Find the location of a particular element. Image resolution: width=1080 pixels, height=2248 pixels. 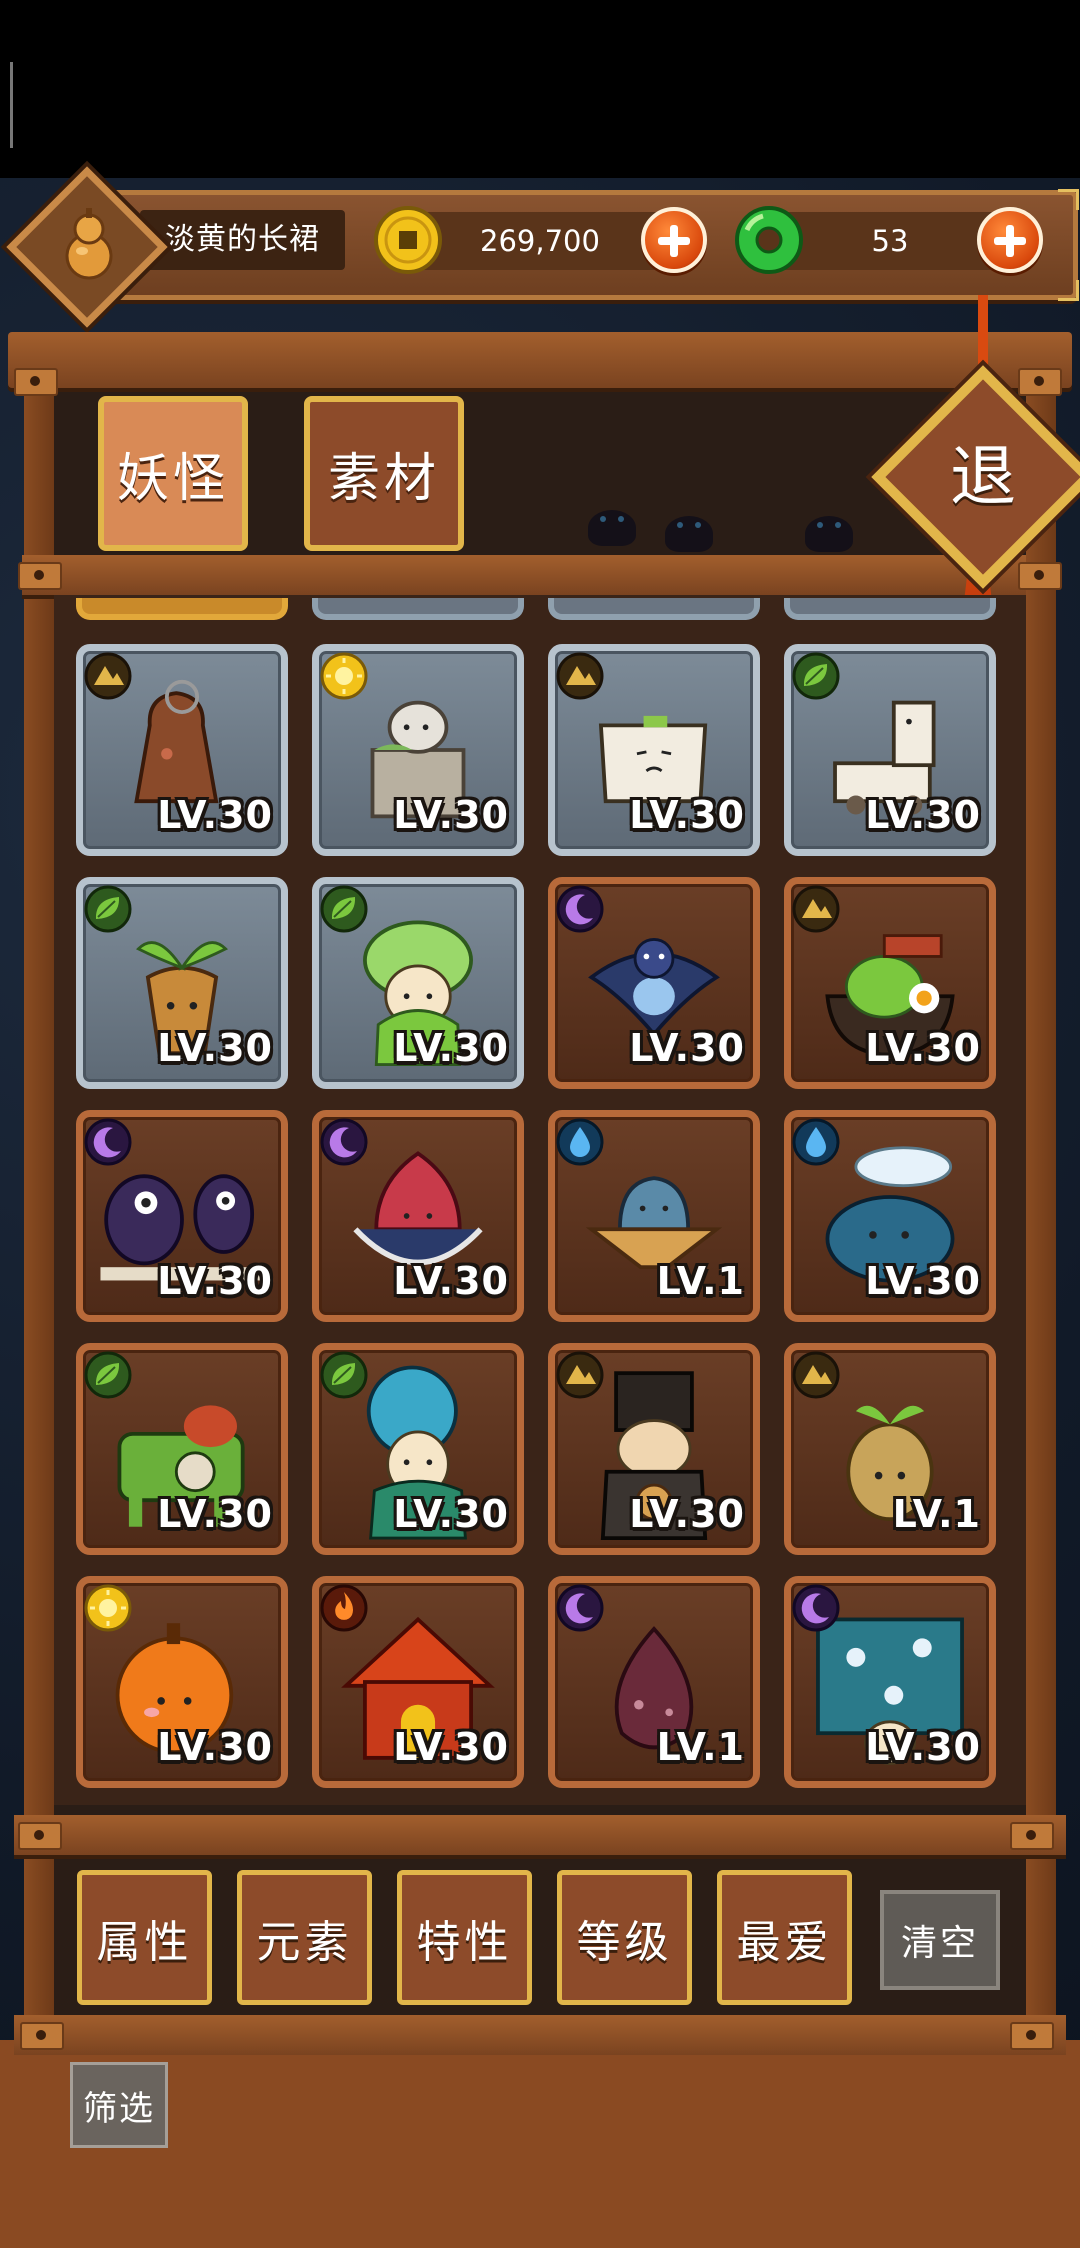

monster-card-red-house: LV.30 is located at coordinates (418, 1682).